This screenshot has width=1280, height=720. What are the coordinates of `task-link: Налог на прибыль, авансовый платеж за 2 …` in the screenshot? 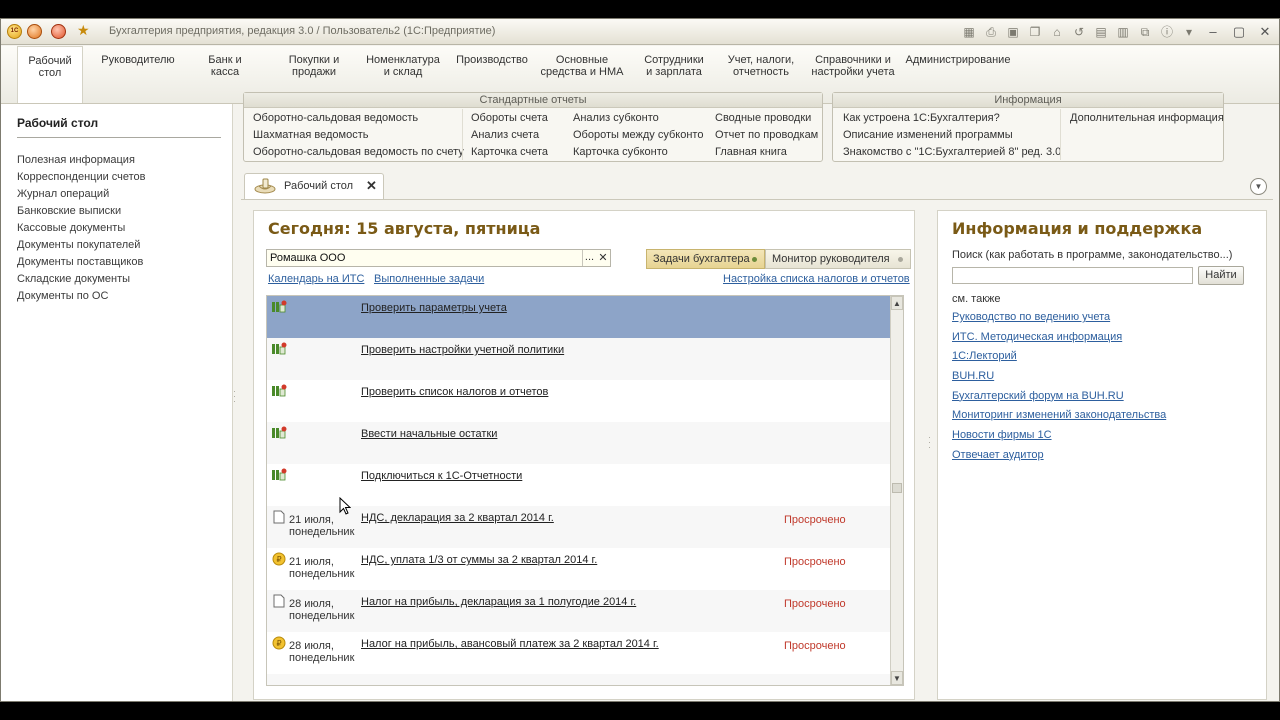 It's located at (510, 644).